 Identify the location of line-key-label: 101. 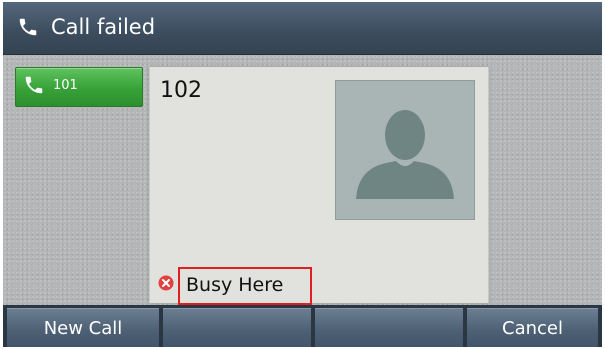
(65, 85).